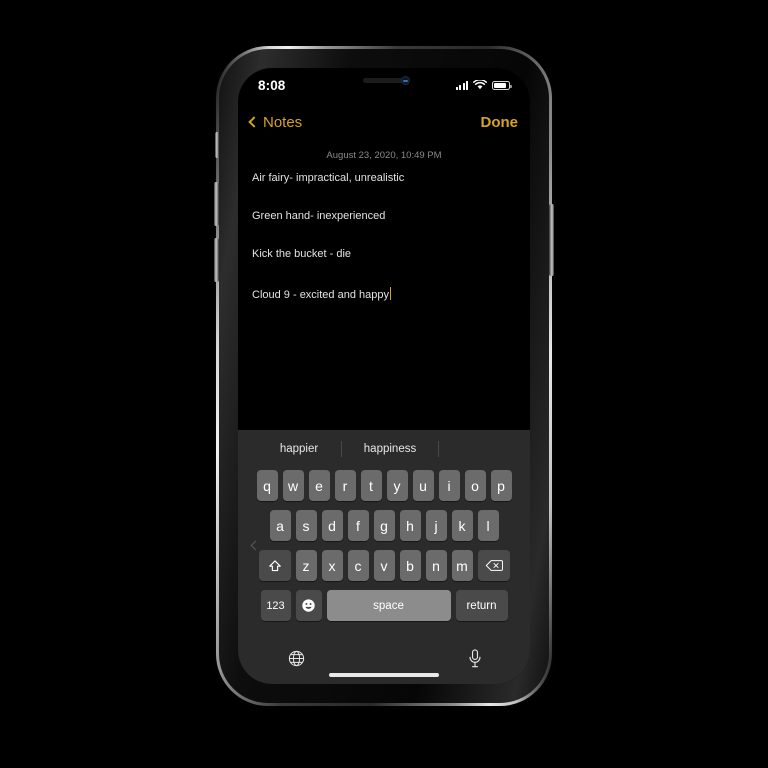 The image size is (768, 768). What do you see at coordinates (384, 85) in the screenshot?
I see `status-bar: 8:08` at bounding box center [384, 85].